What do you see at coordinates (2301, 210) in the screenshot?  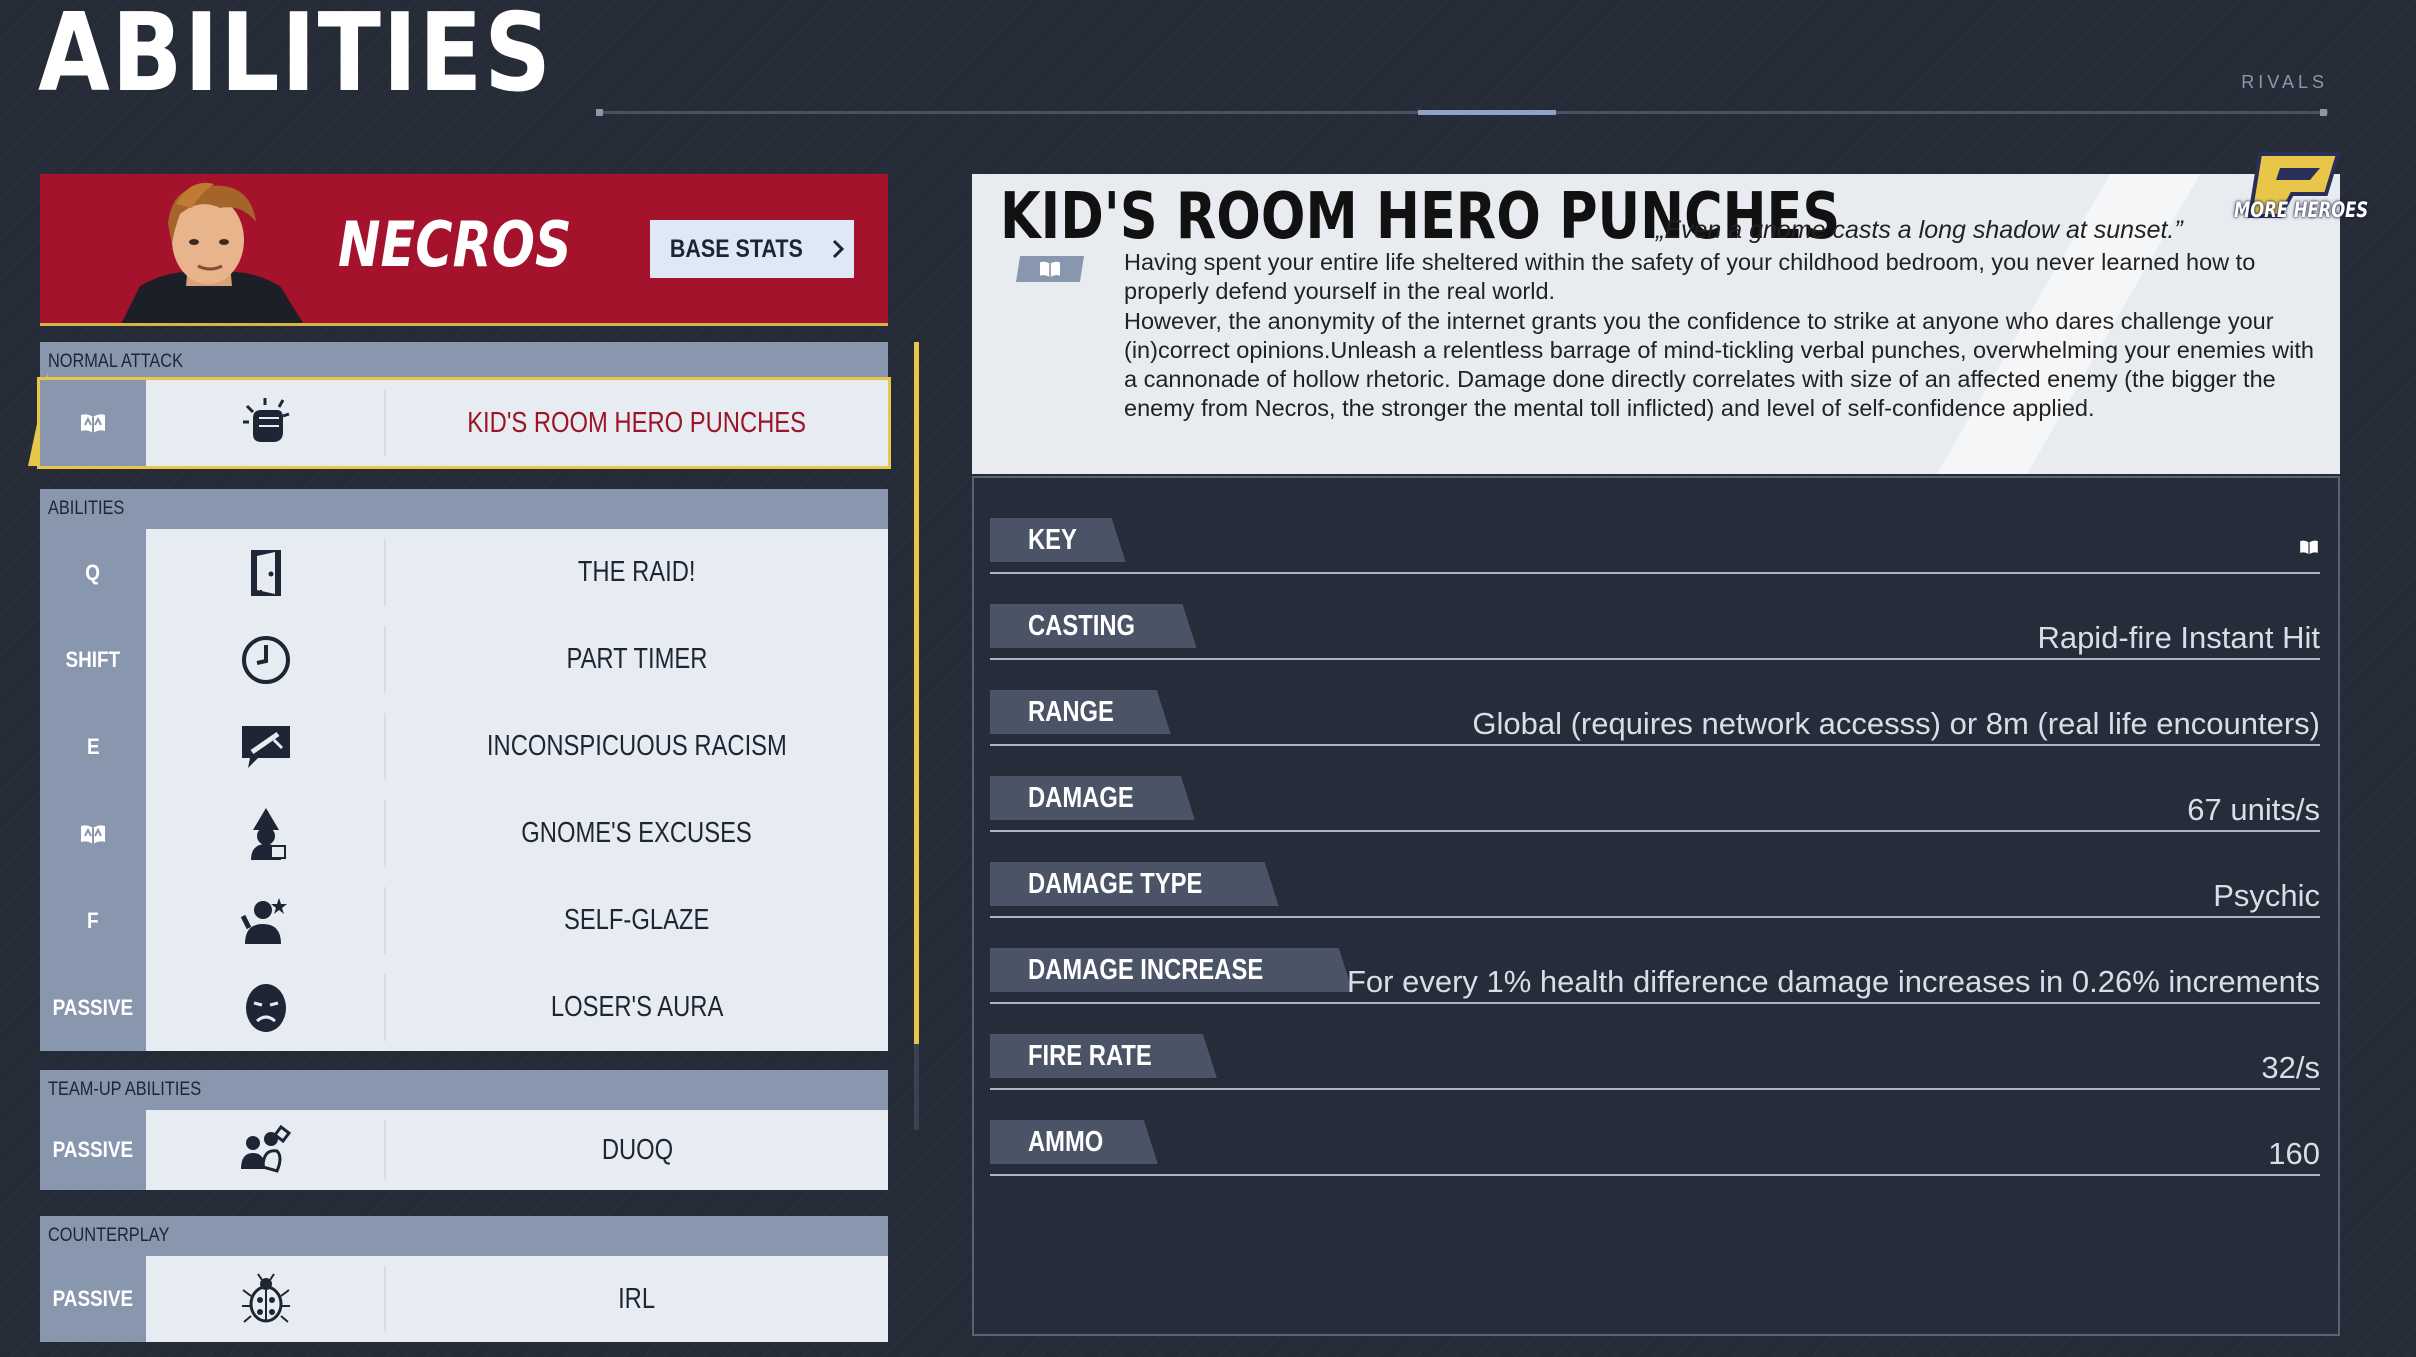 I see `more-heroes-label: MORE HEROES` at bounding box center [2301, 210].